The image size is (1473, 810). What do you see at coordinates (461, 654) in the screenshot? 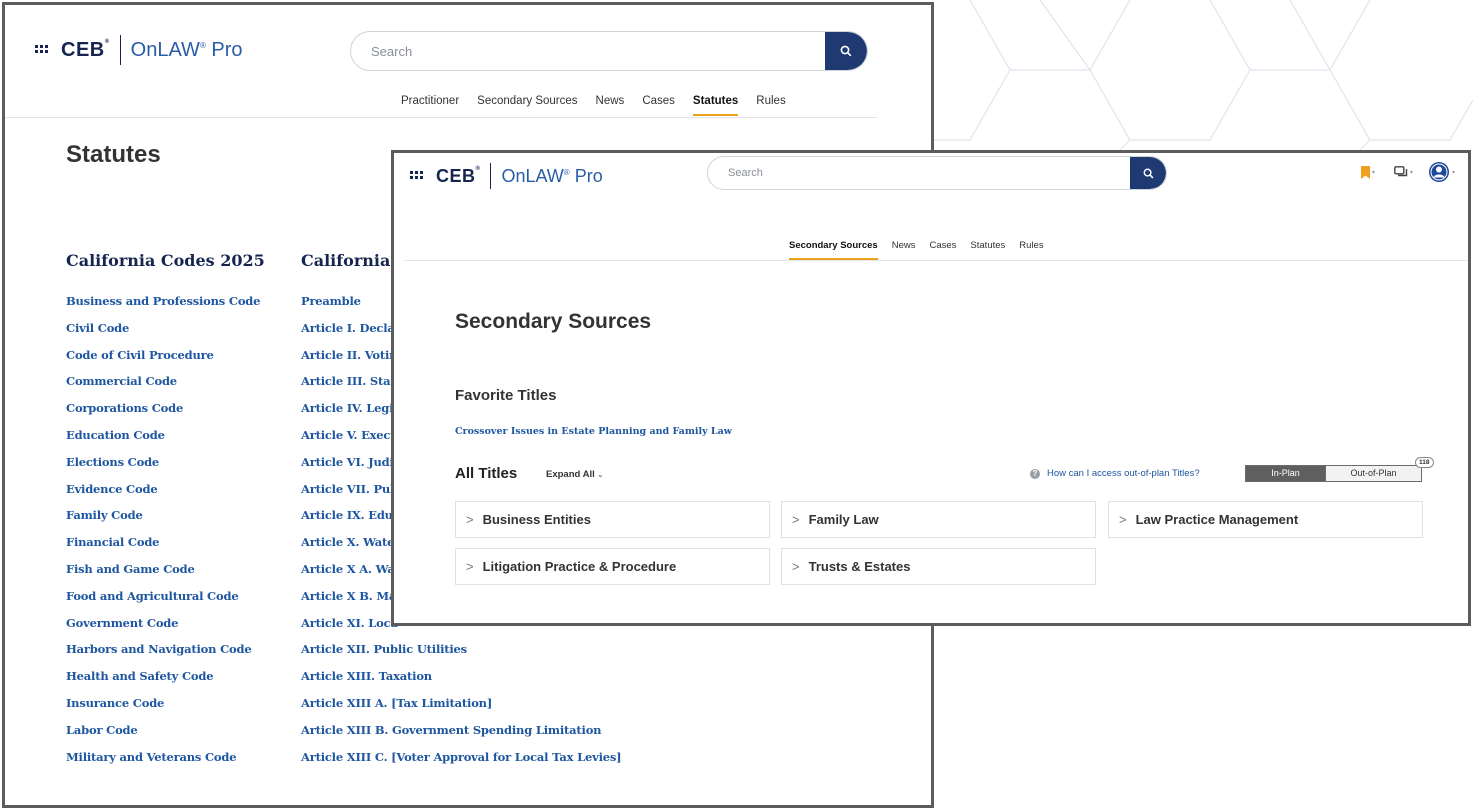
I see `statute-link: Article XII. Public Utilities` at bounding box center [461, 654].